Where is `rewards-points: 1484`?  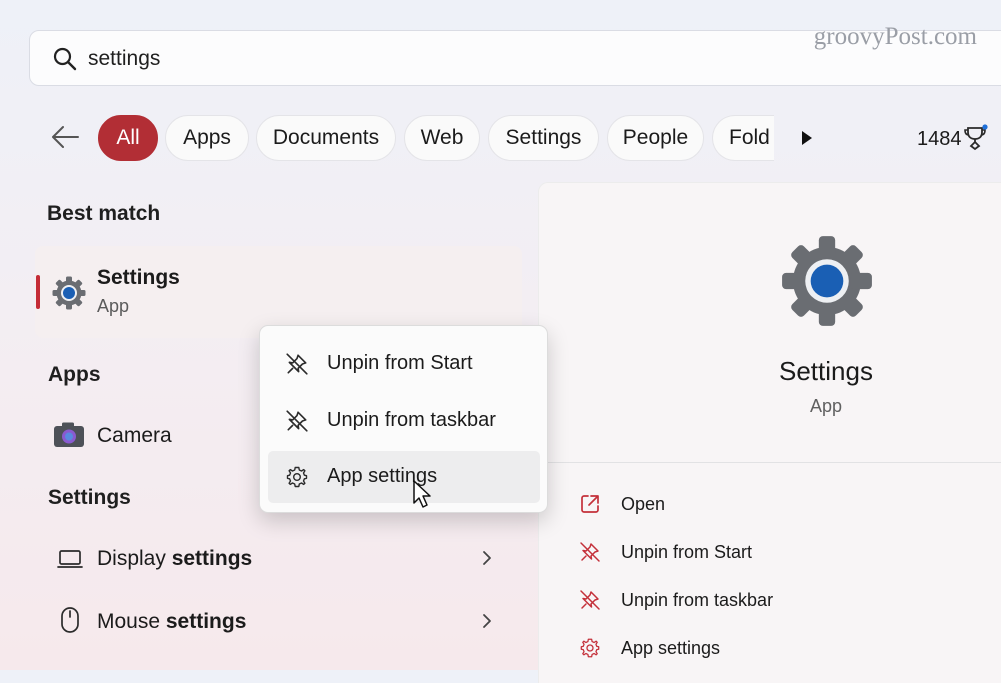
rewards-points: 1484 is located at coordinates (939, 139).